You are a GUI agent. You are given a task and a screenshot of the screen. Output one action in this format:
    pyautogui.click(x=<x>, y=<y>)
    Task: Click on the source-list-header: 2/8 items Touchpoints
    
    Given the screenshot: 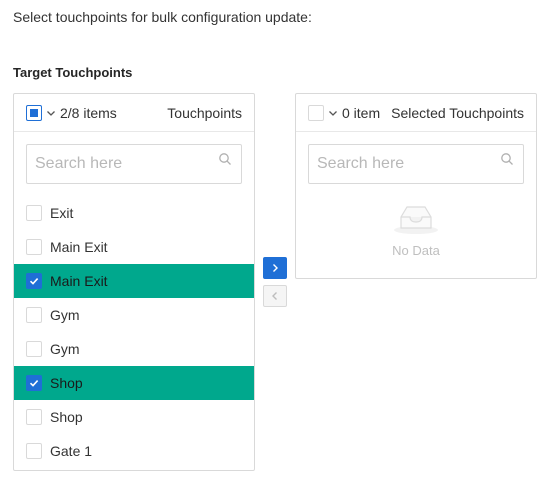 What is the action you would take?
    pyautogui.click(x=134, y=113)
    